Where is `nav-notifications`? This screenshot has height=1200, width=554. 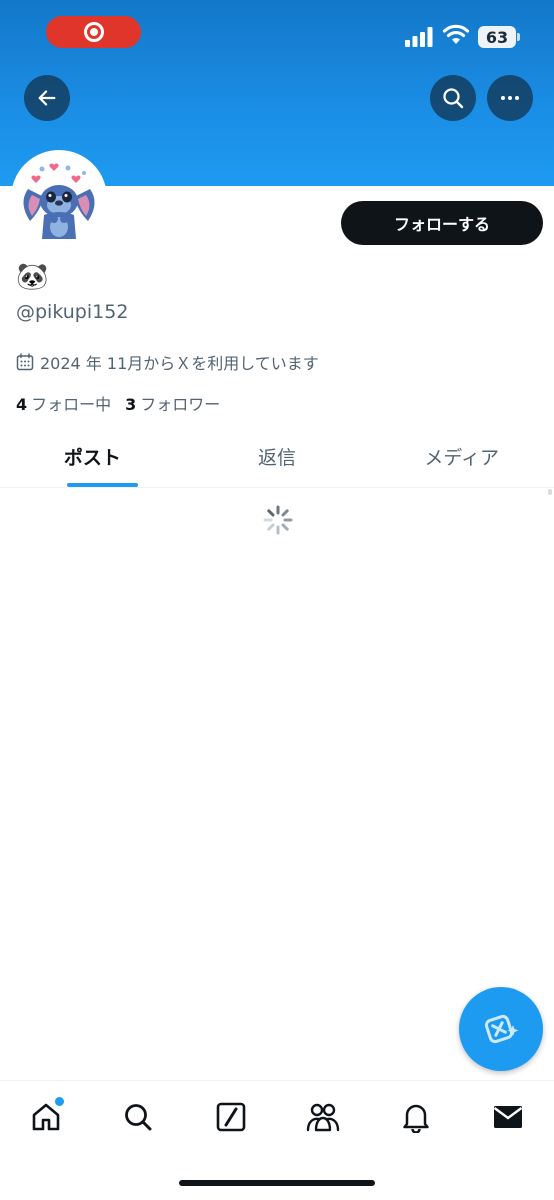 nav-notifications is located at coordinates (416, 1117).